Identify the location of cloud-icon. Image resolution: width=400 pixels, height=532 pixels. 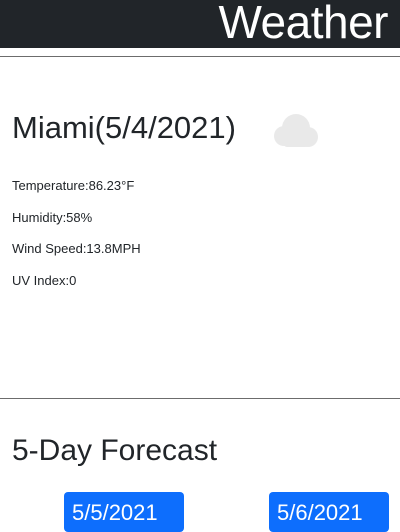
(296, 130).